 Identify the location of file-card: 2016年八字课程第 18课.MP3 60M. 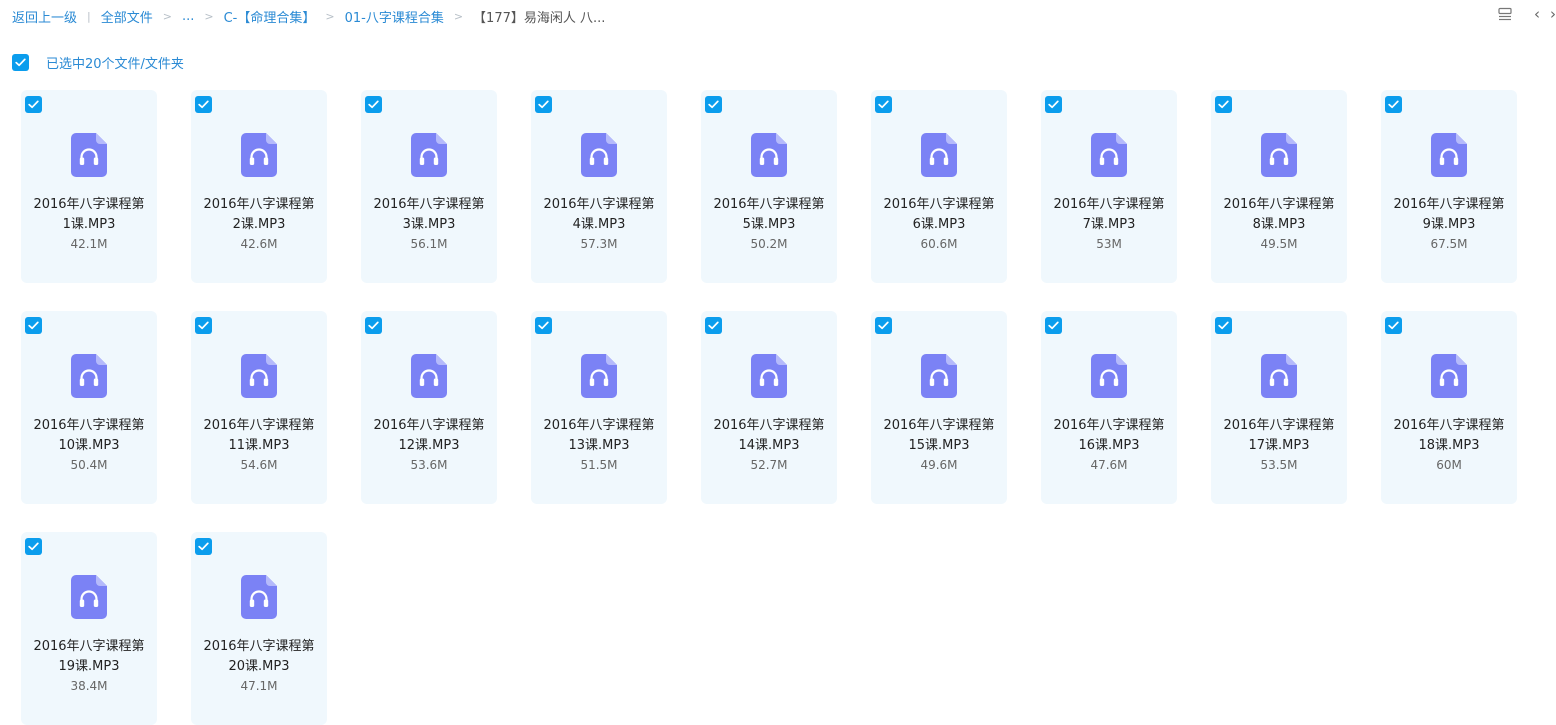
(1449, 407).